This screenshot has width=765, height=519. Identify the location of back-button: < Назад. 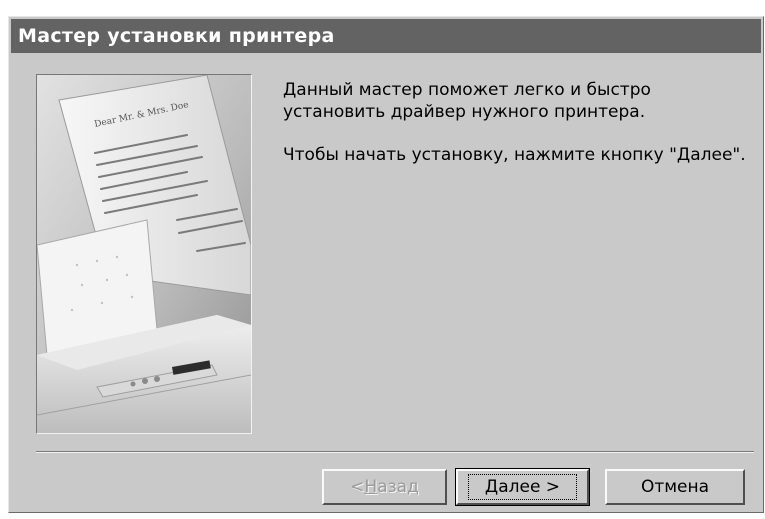
(384, 487).